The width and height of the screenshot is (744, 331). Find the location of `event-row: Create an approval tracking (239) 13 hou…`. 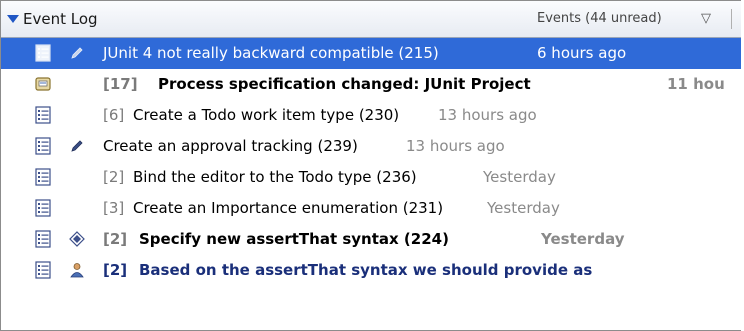

event-row: Create an approval tracking (239) 13 hou… is located at coordinates (371, 146).